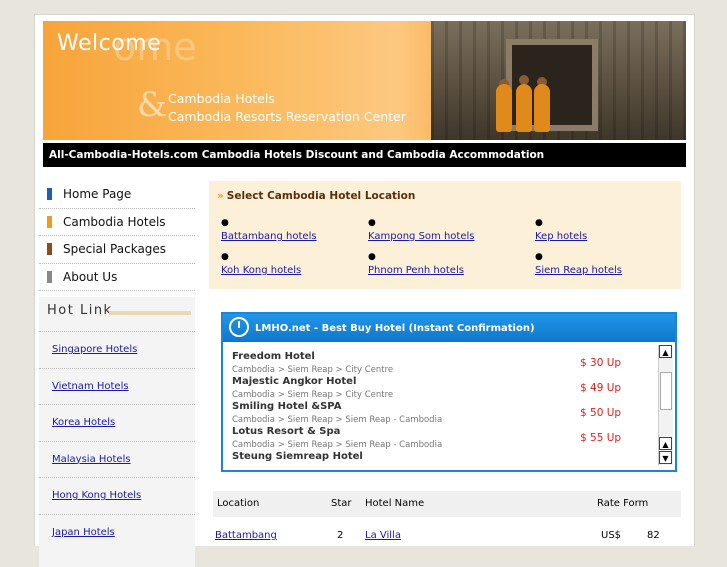 The width and height of the screenshot is (727, 567). I want to click on welcome-text: Welcome, so click(109, 43).